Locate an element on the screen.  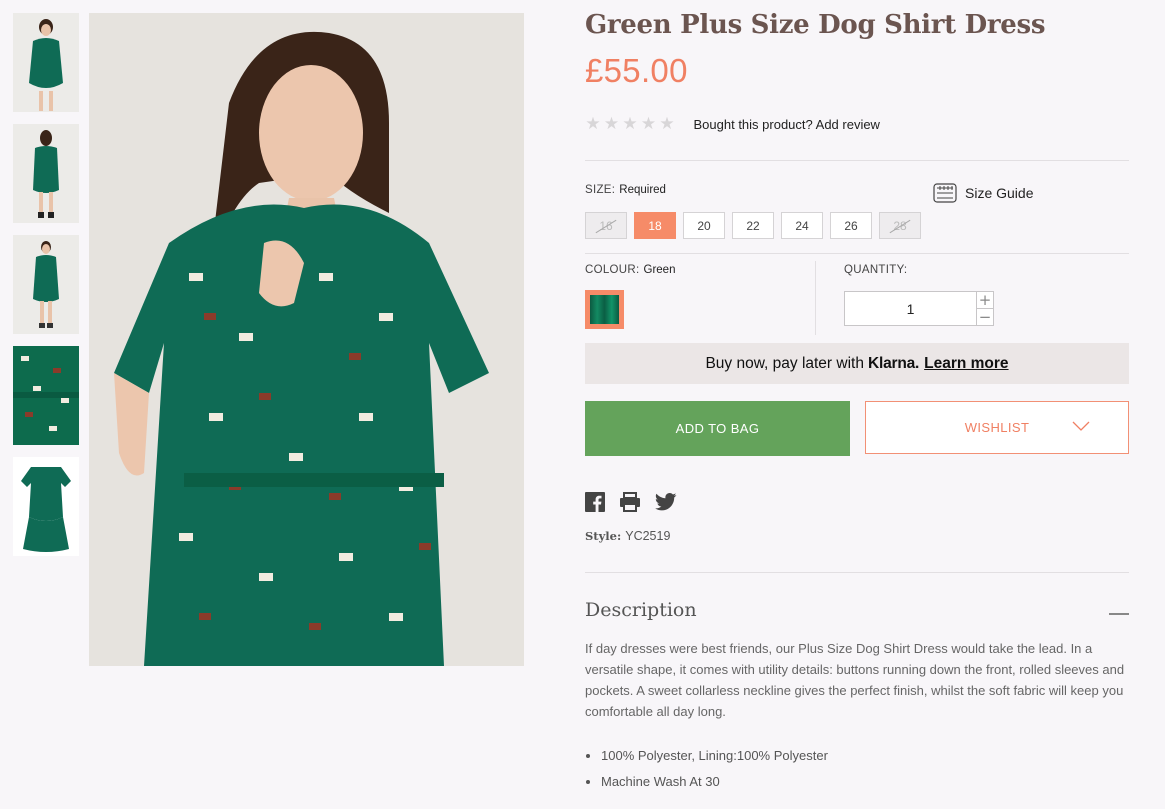
swatch-fill is located at coordinates (604, 309).